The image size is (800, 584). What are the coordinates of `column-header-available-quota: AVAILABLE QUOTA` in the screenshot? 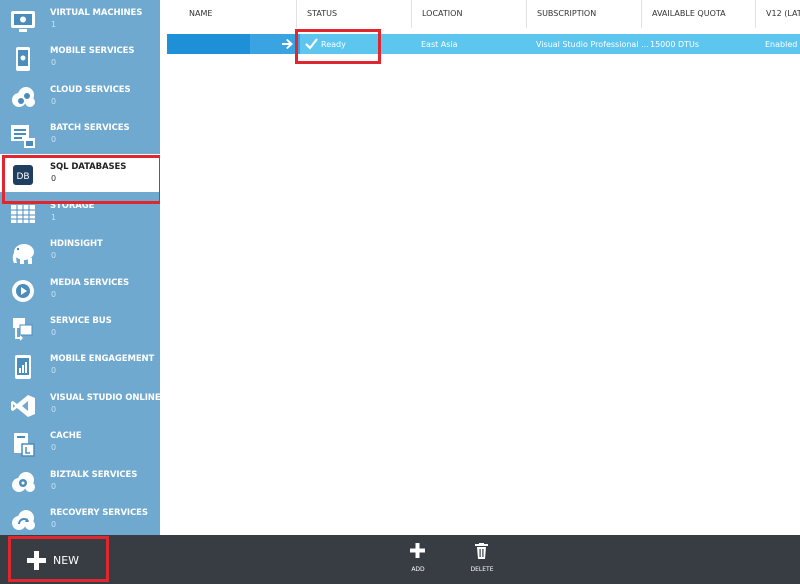 It's located at (698, 14).